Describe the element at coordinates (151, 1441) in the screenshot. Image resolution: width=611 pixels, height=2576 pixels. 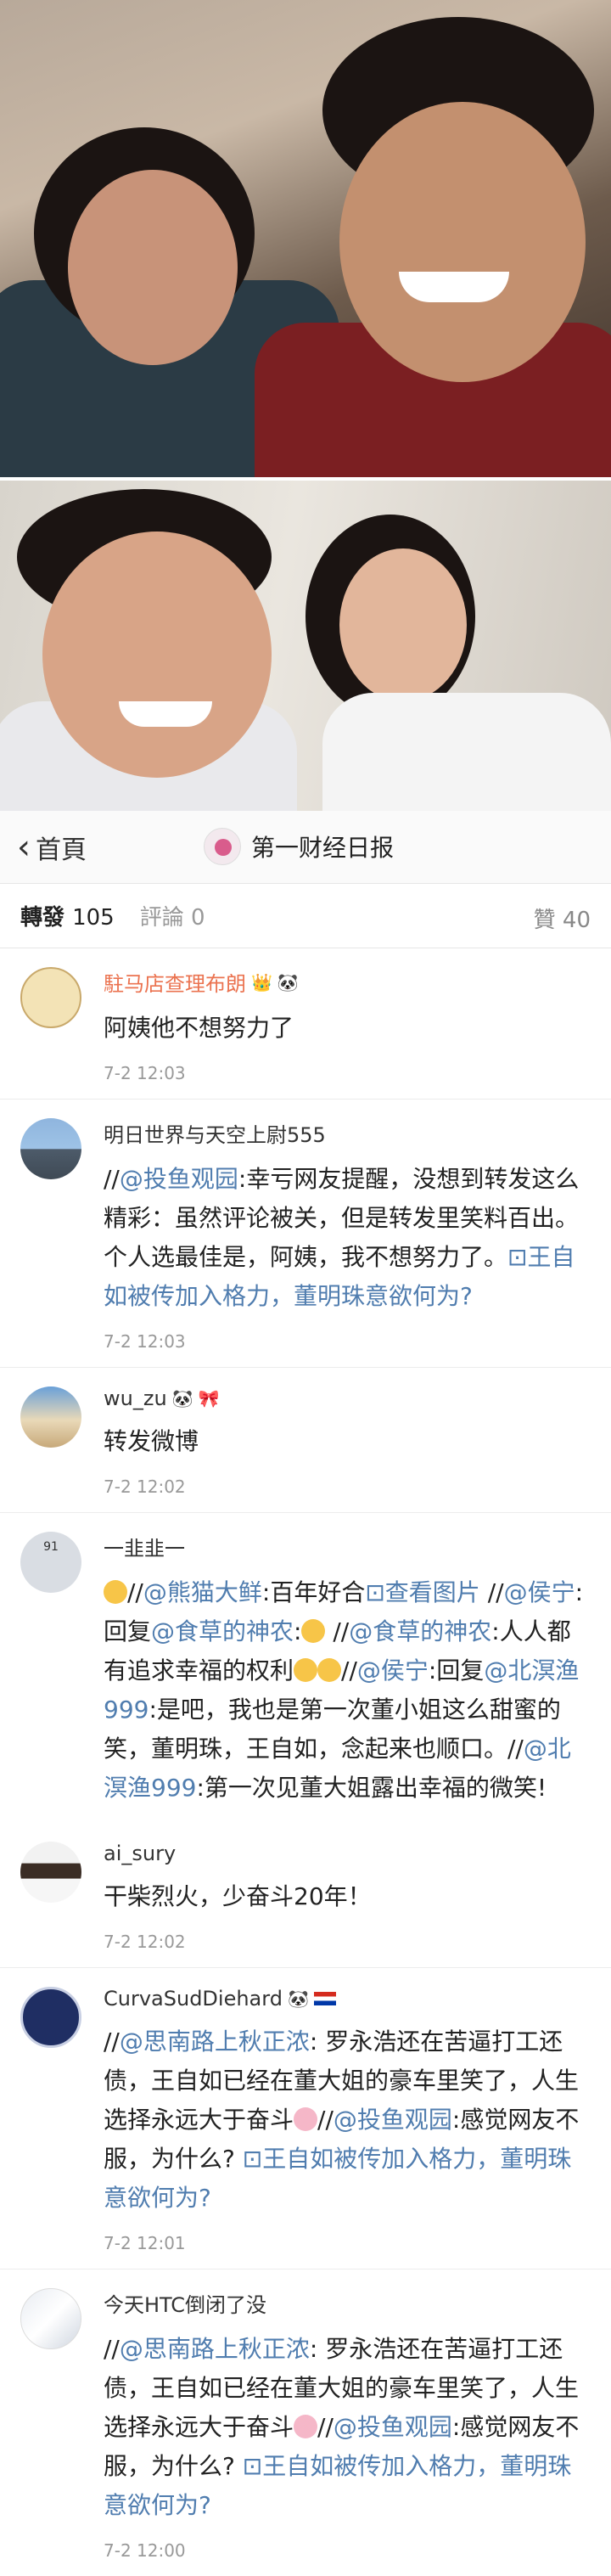
I see `comment-text: 转发微博` at that location.